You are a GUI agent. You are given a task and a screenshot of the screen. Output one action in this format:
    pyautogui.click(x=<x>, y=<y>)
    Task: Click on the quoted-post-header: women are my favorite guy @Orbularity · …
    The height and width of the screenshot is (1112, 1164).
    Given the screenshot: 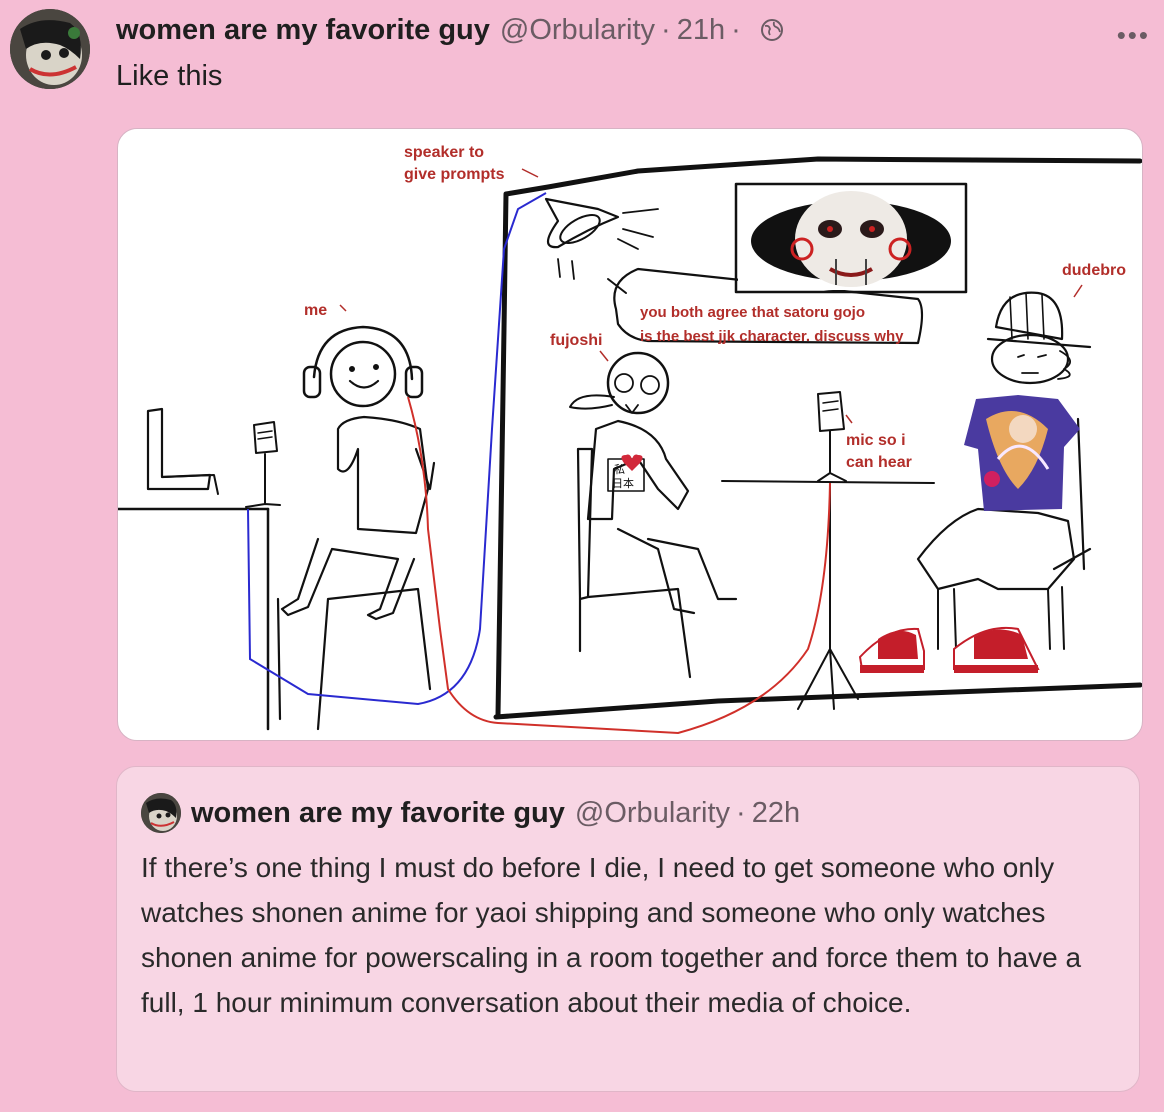 What is the action you would take?
    pyautogui.click(x=495, y=813)
    